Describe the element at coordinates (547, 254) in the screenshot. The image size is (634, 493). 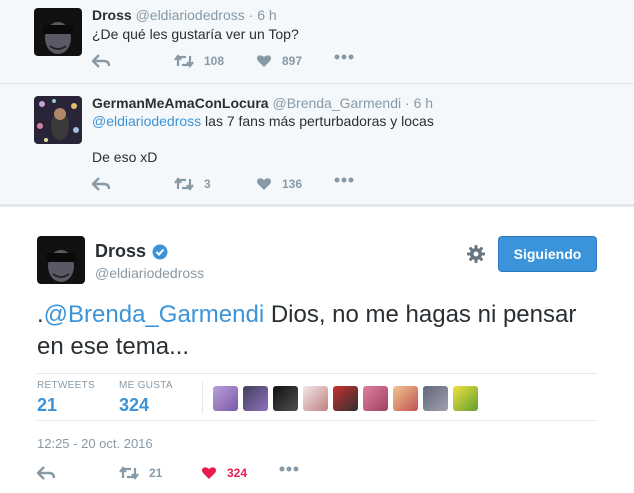
I see `following-button: Siguiendo` at that location.